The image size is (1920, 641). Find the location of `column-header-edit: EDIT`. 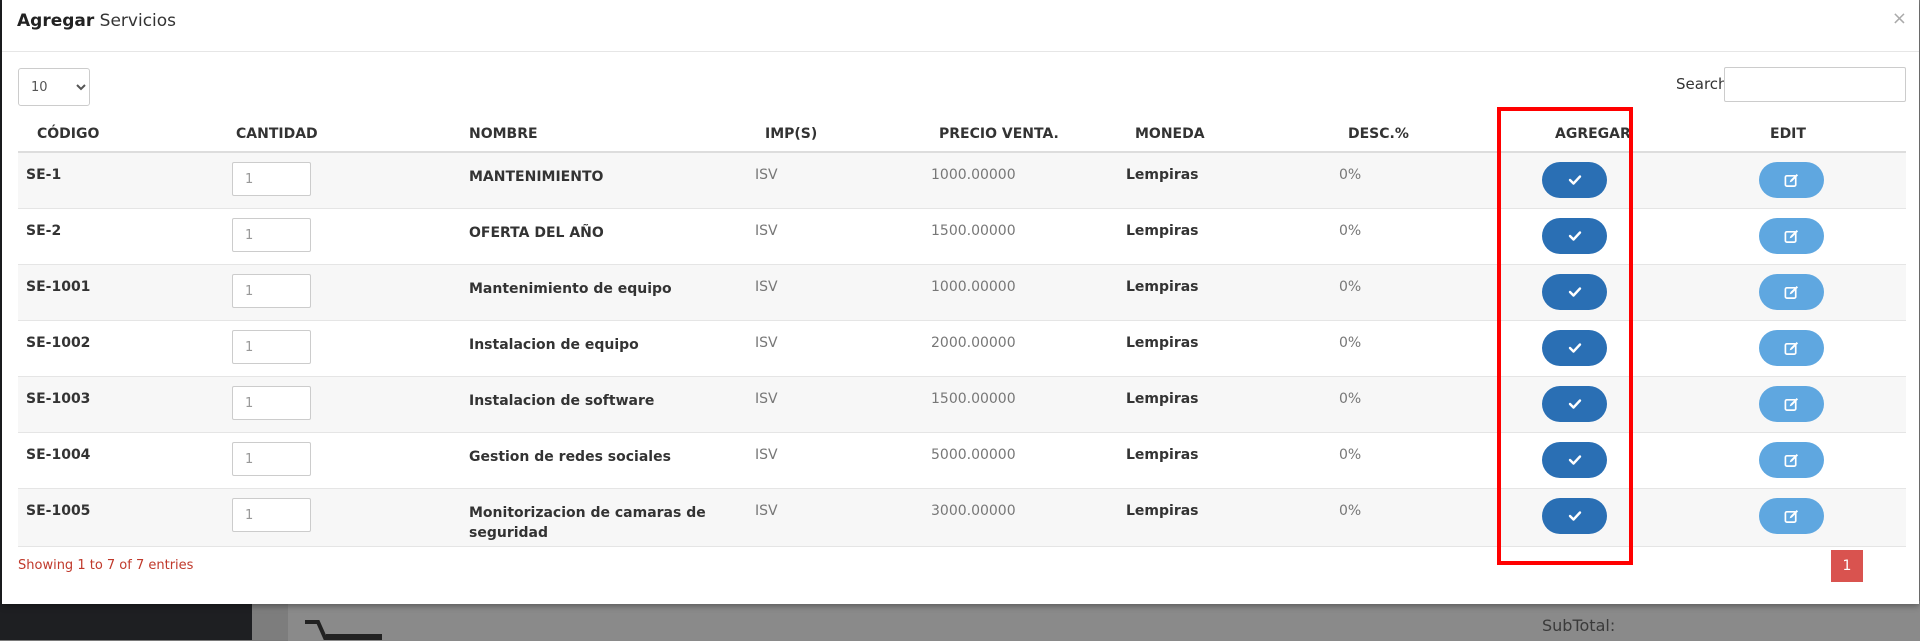

column-header-edit: EDIT is located at coordinates (1803, 134).